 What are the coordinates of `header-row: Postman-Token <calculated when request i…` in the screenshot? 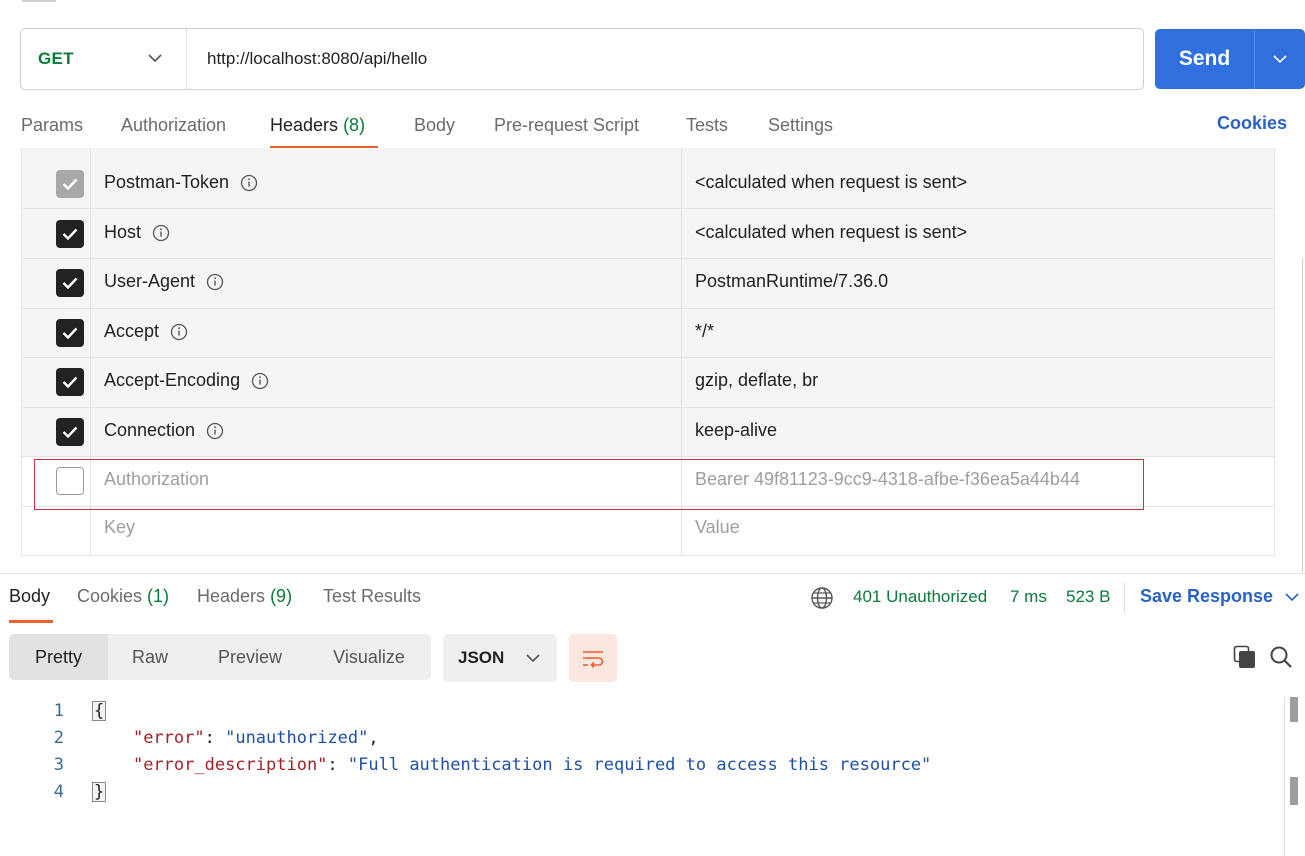 It's located at (648, 184).